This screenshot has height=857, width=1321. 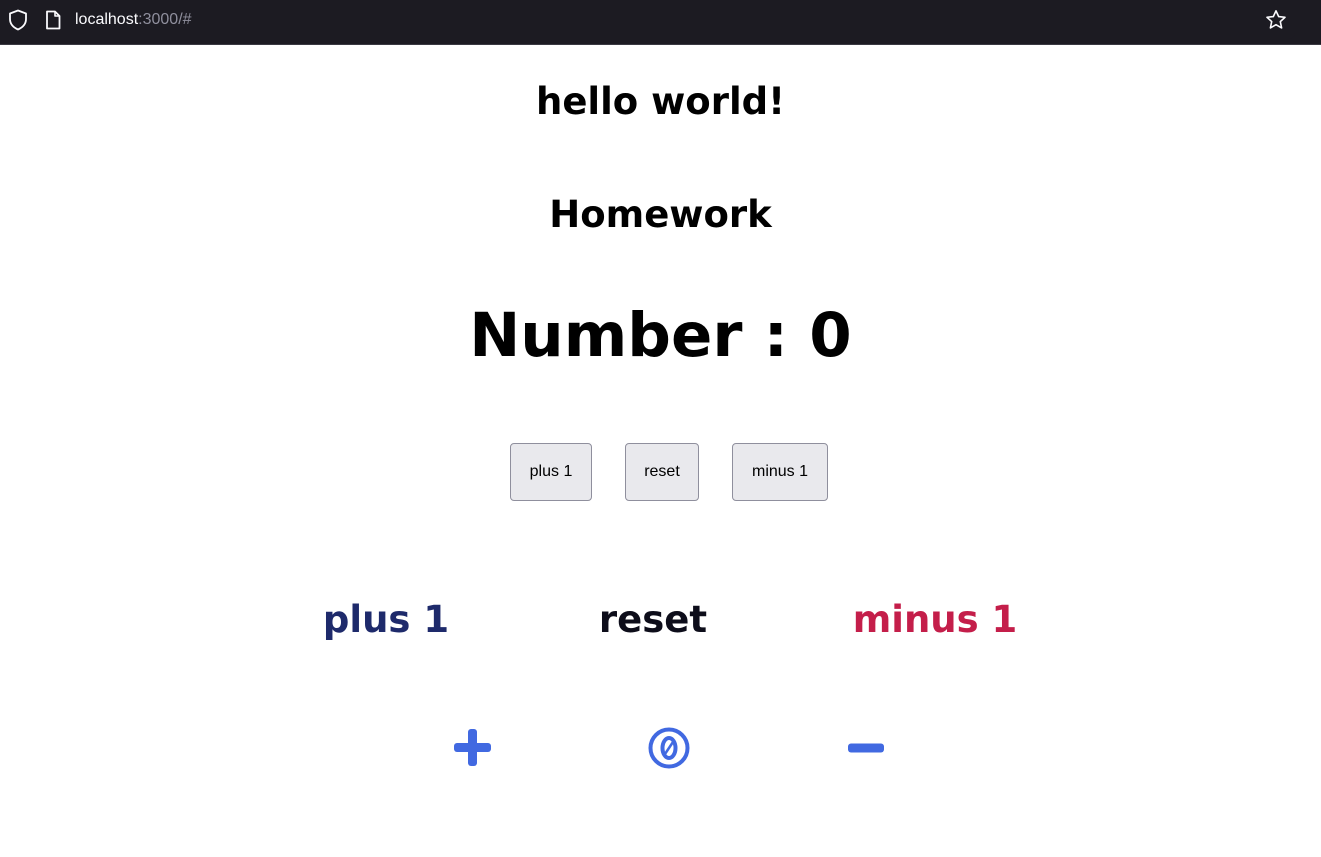 What do you see at coordinates (653, 620) in the screenshot?
I see `reset-text-button: reset` at bounding box center [653, 620].